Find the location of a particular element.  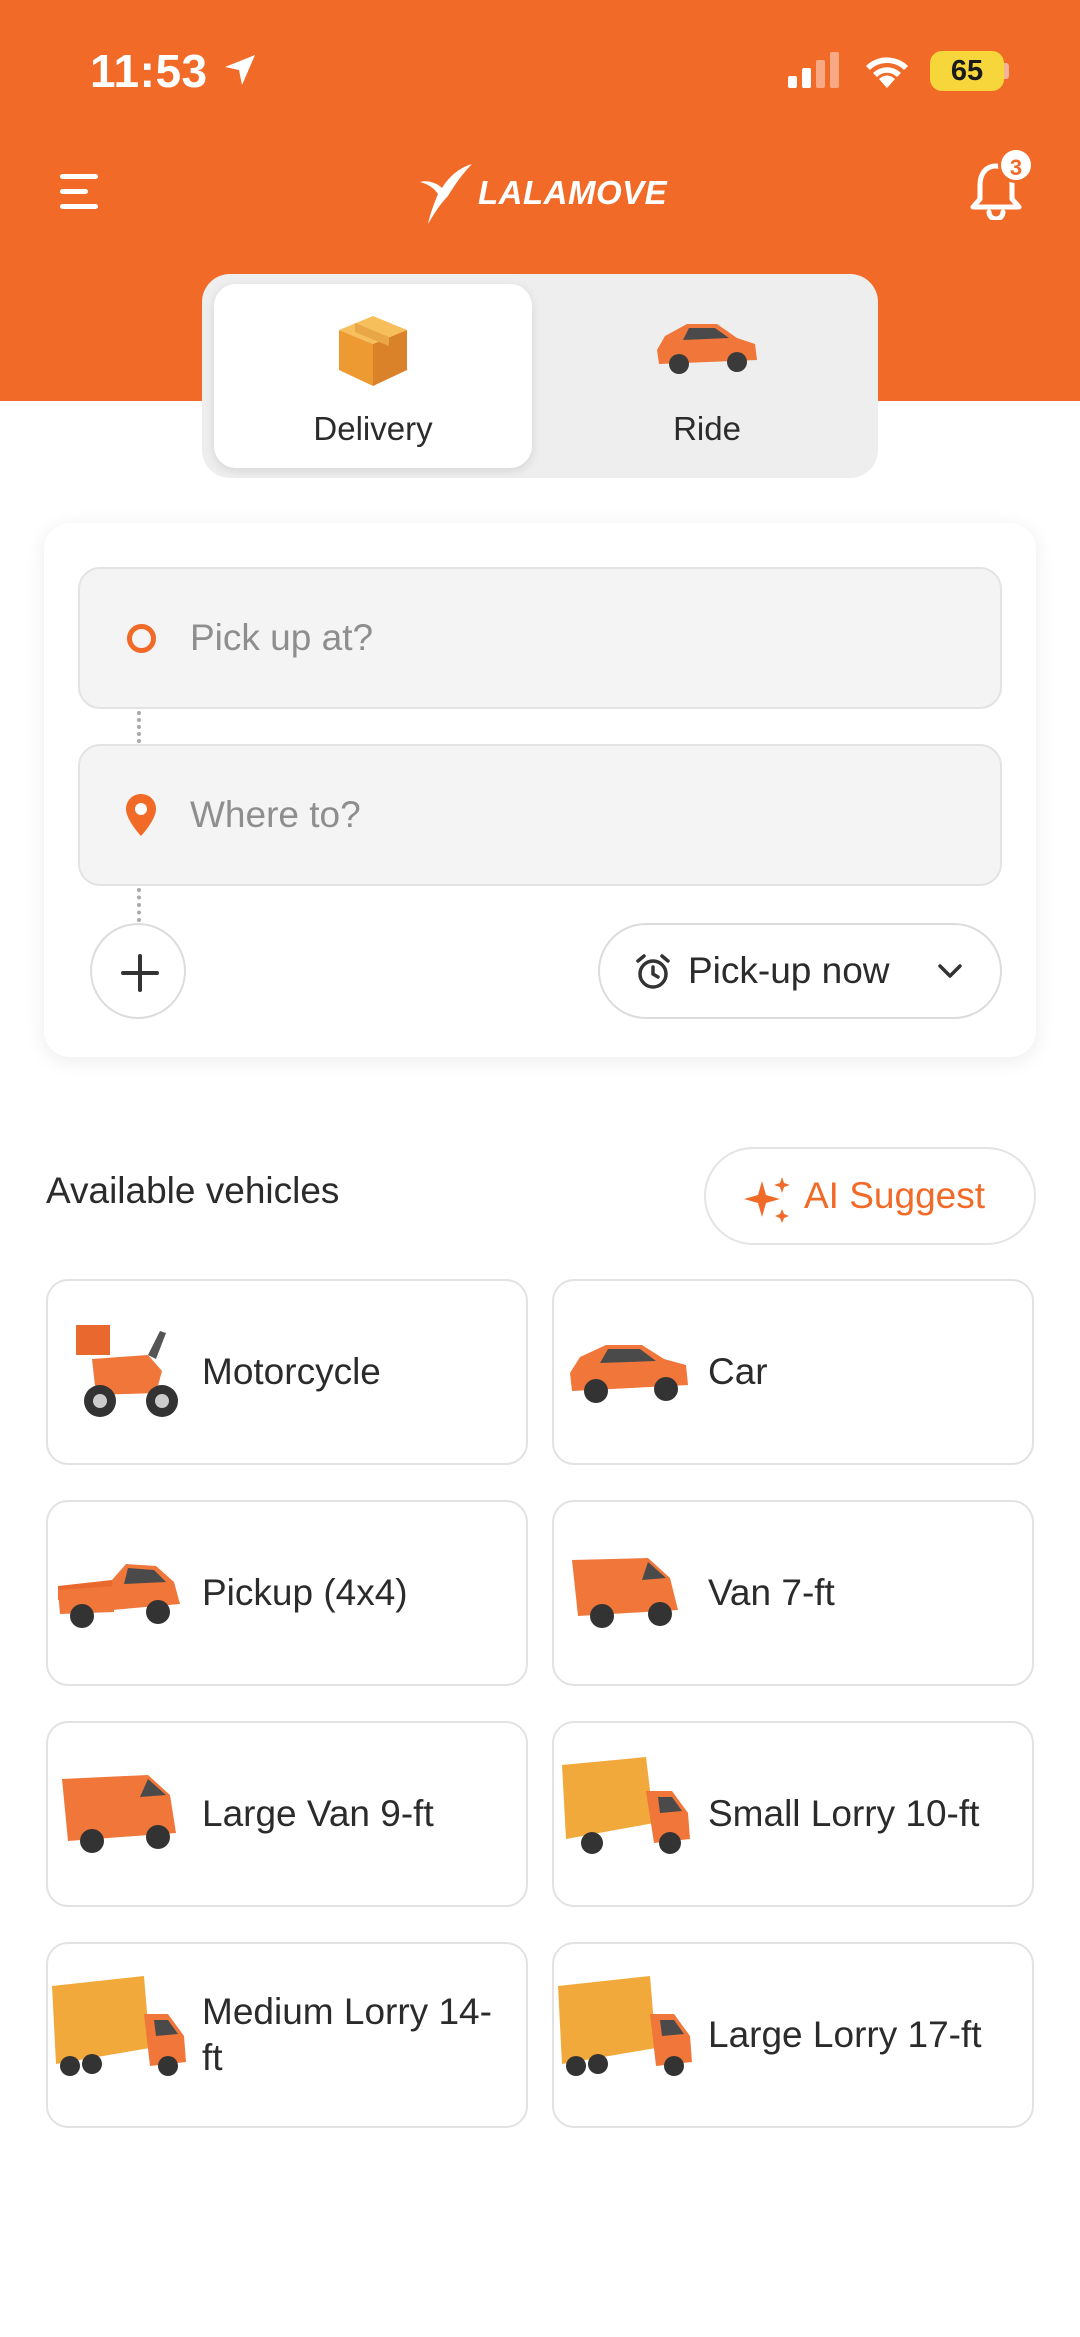

location-pin-icon is located at coordinates (141, 815).